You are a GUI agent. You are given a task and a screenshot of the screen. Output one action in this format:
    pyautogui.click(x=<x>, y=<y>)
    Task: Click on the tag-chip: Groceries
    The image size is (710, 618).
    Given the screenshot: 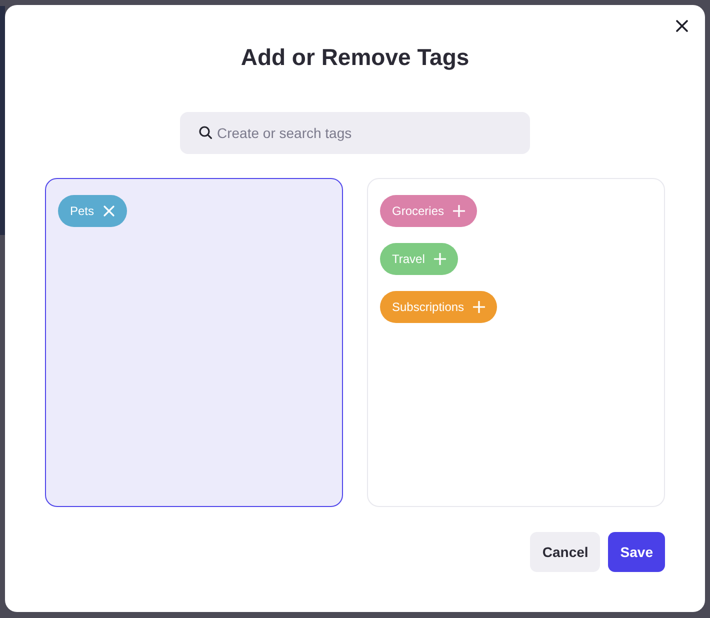 What is the action you would take?
    pyautogui.click(x=429, y=211)
    